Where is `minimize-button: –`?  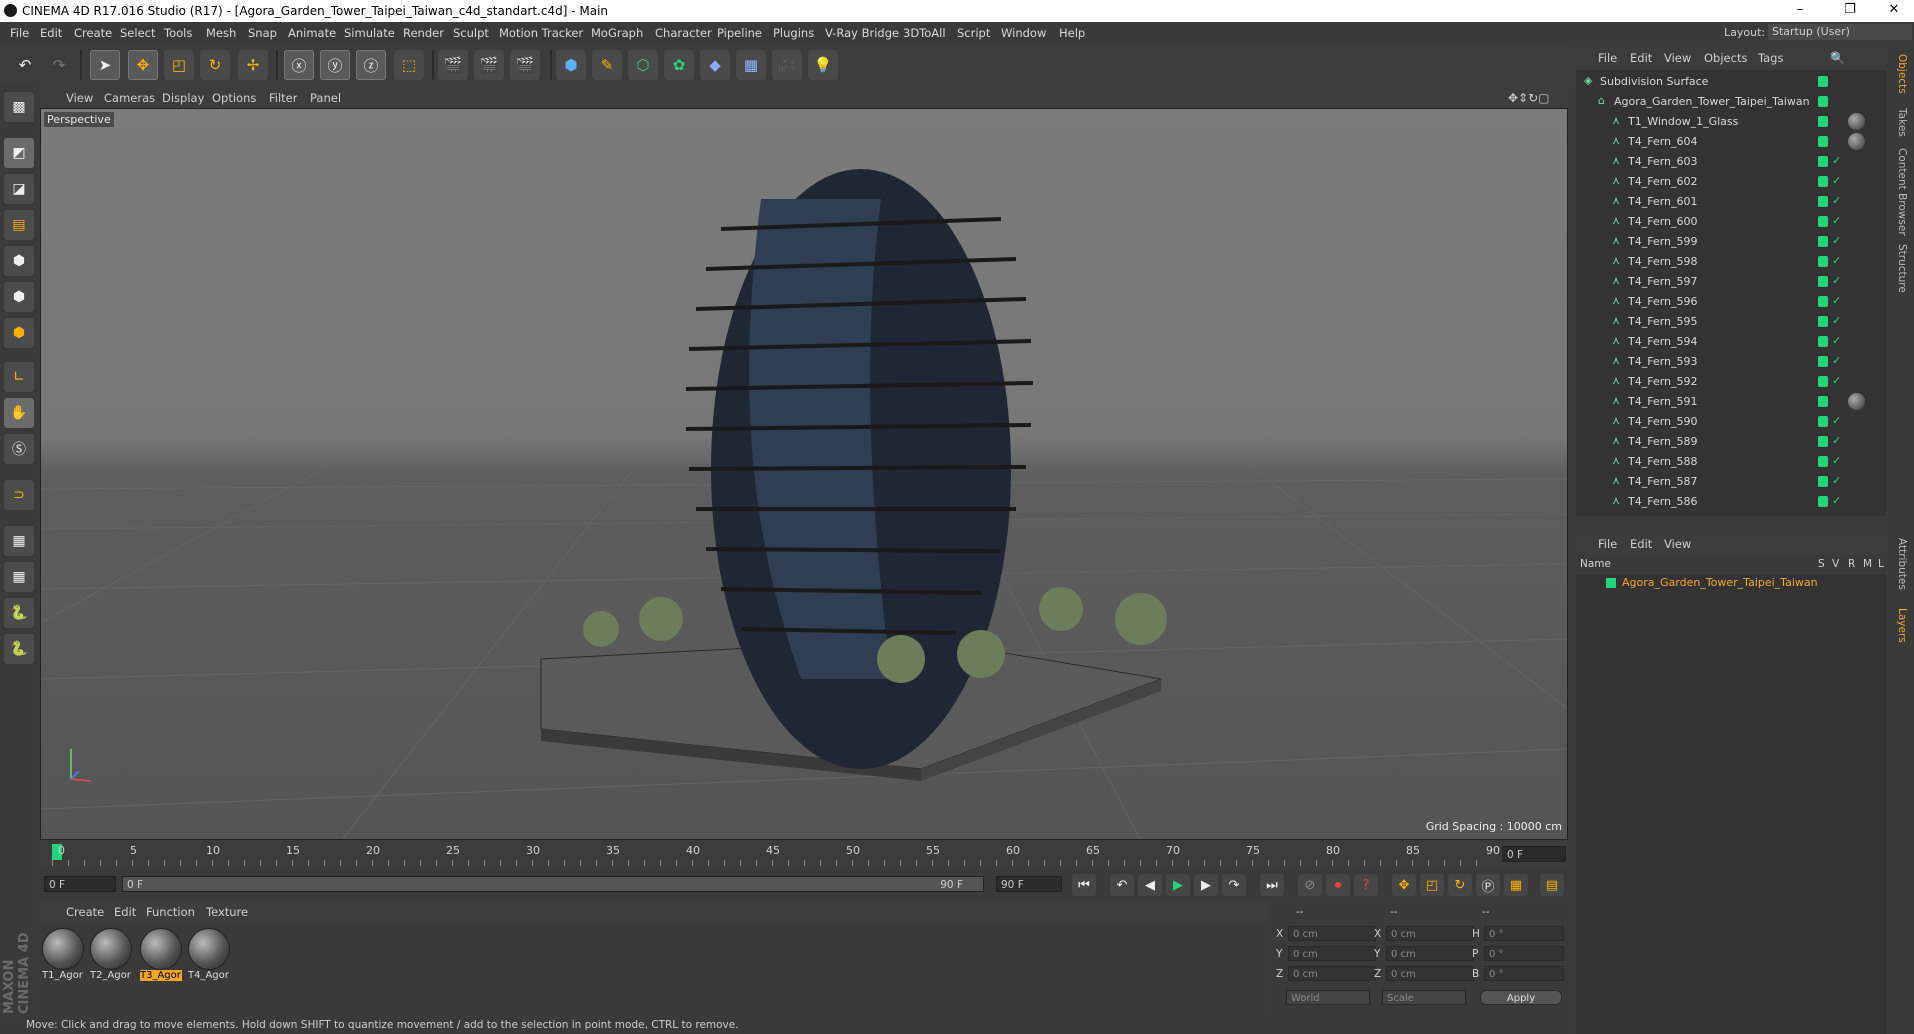 minimize-button: – is located at coordinates (1800, 9).